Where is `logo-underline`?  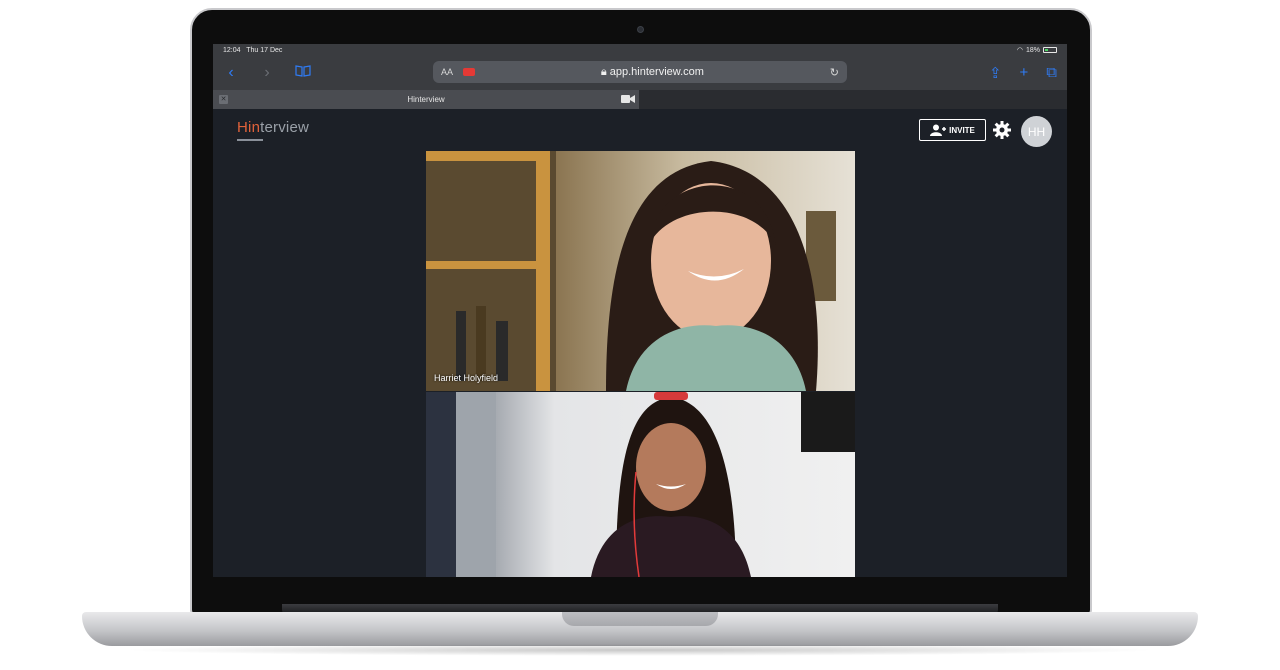
logo-underline is located at coordinates (250, 140).